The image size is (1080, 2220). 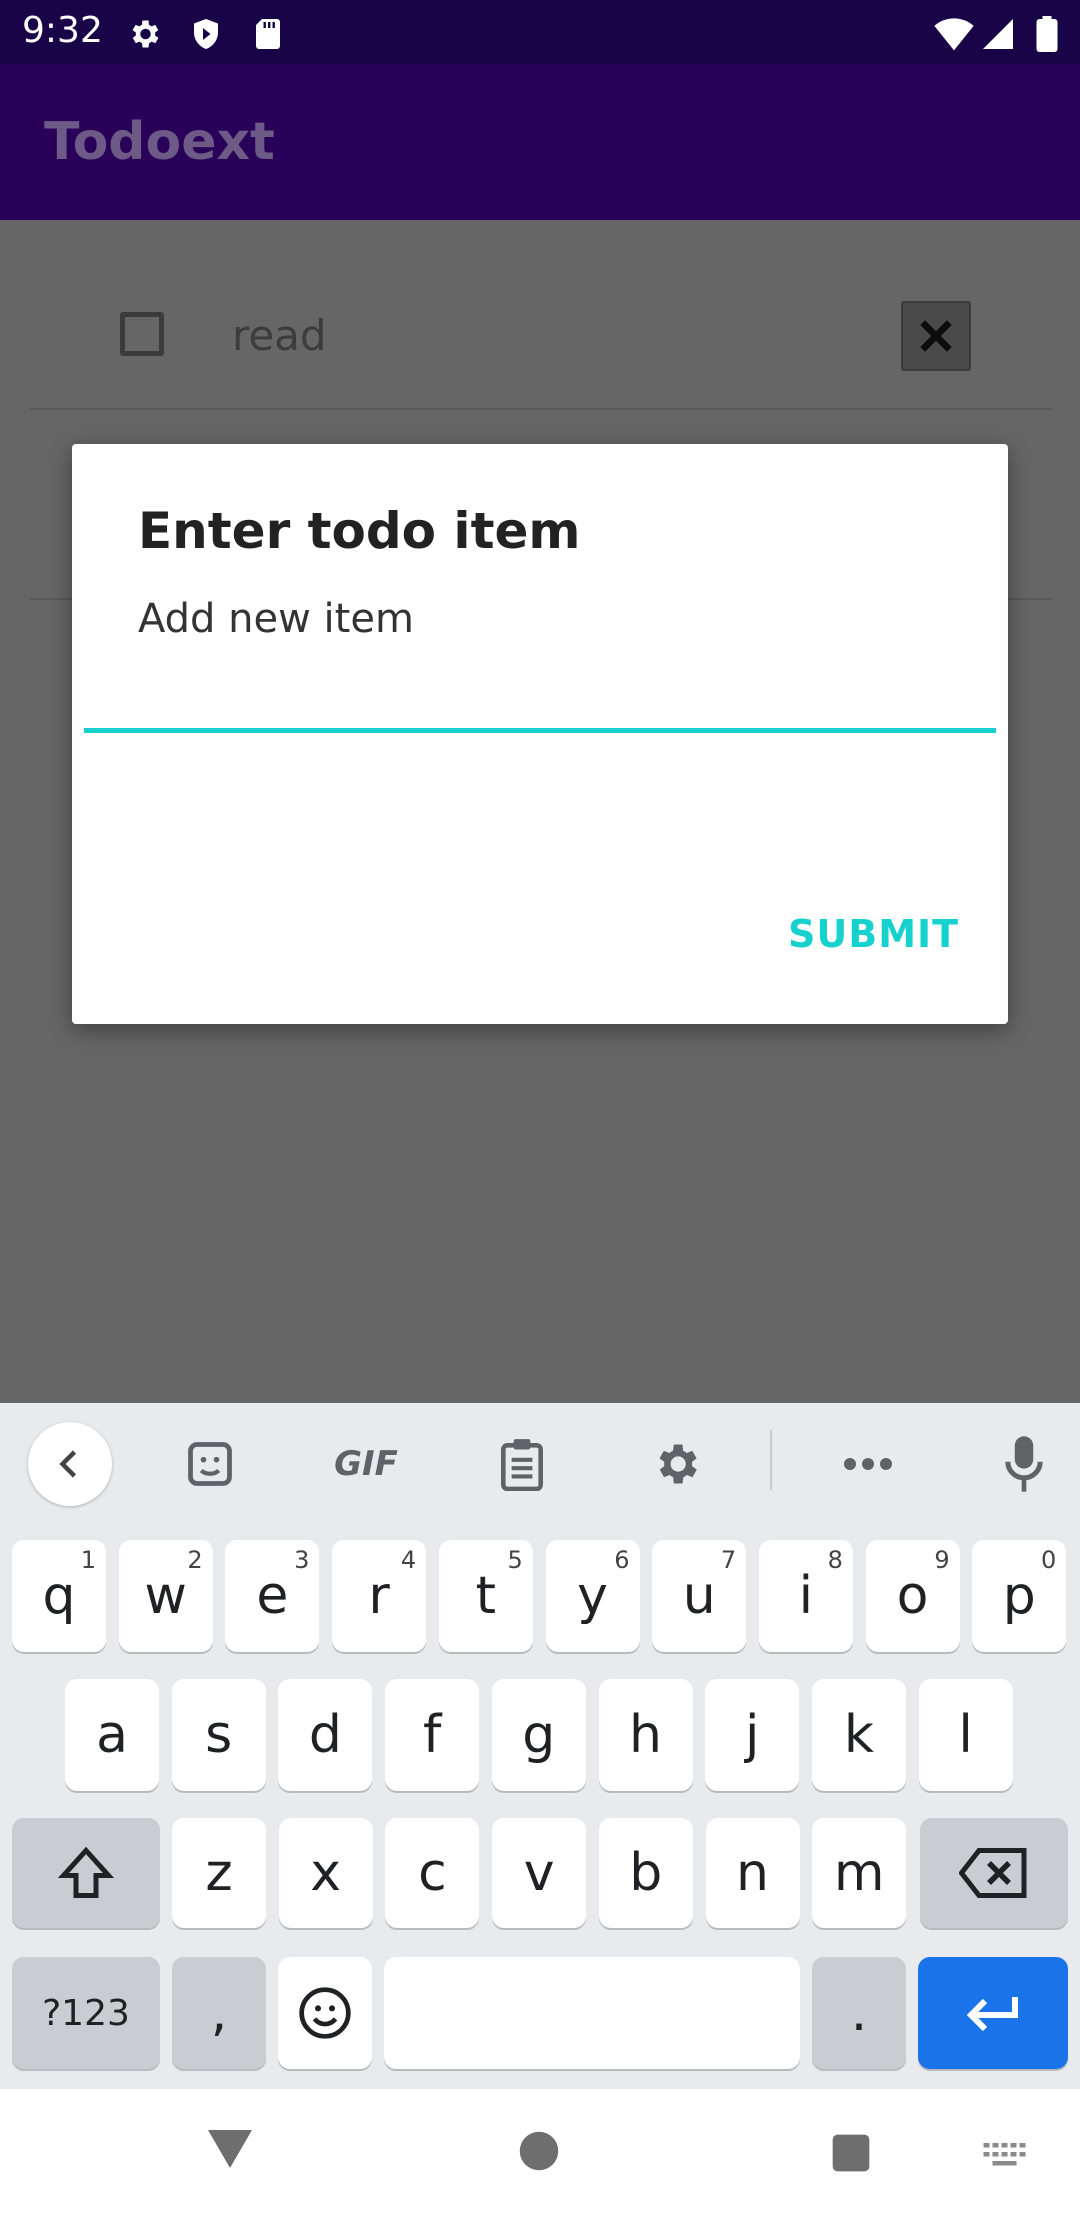 What do you see at coordinates (541, 409) in the screenshot?
I see `list-divider` at bounding box center [541, 409].